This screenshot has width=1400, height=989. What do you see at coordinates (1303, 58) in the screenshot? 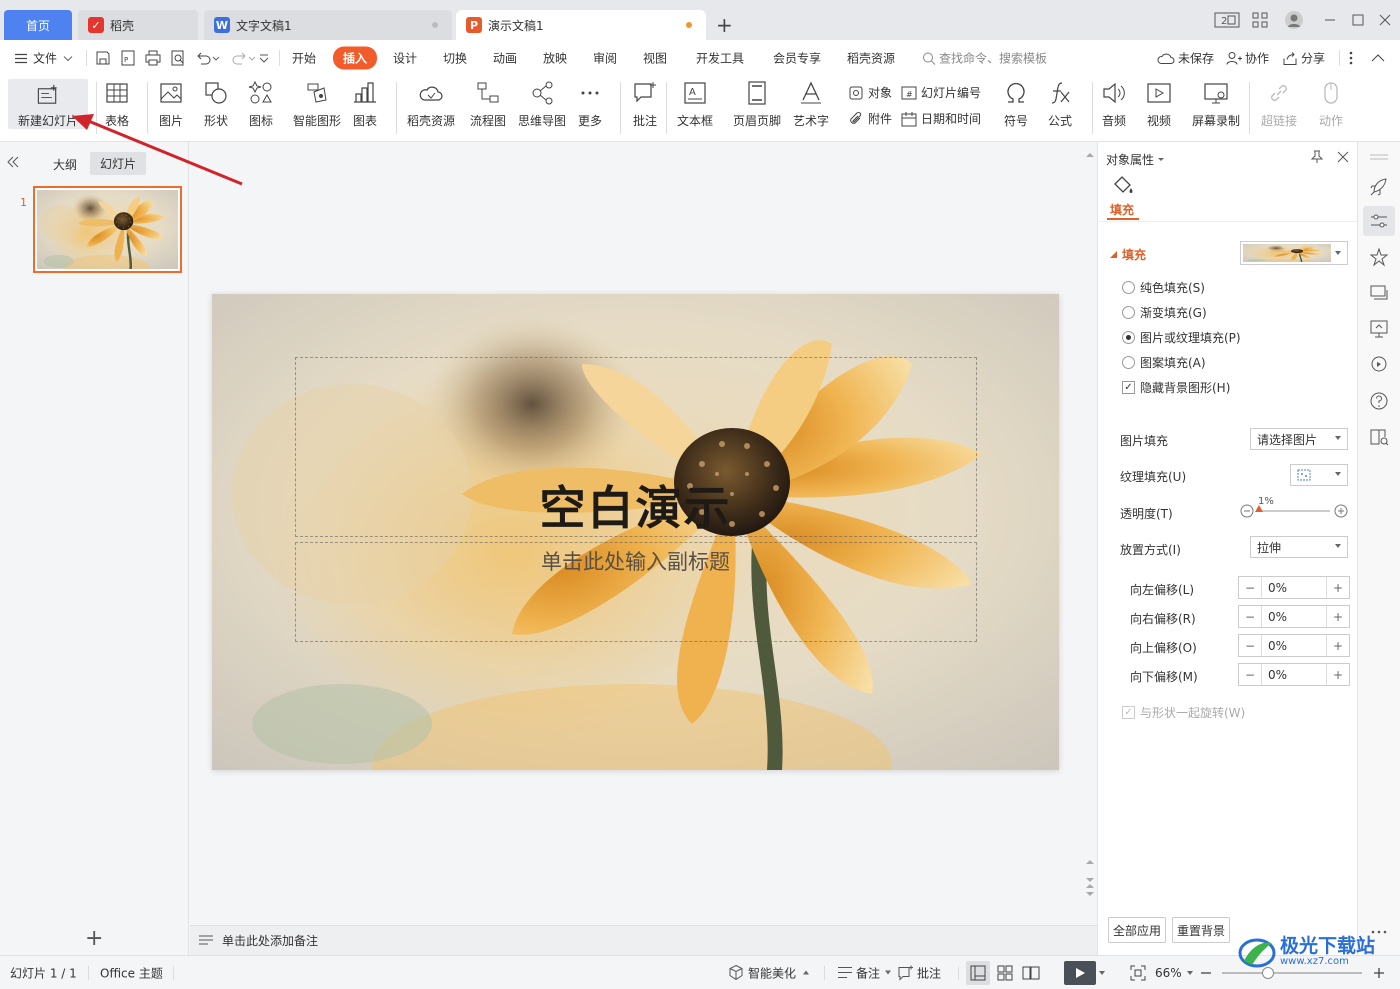
I see `share-button: 分享` at bounding box center [1303, 58].